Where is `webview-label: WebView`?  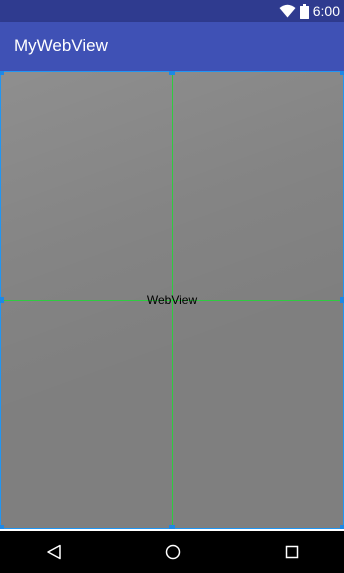
webview-label: WebView is located at coordinates (172, 300).